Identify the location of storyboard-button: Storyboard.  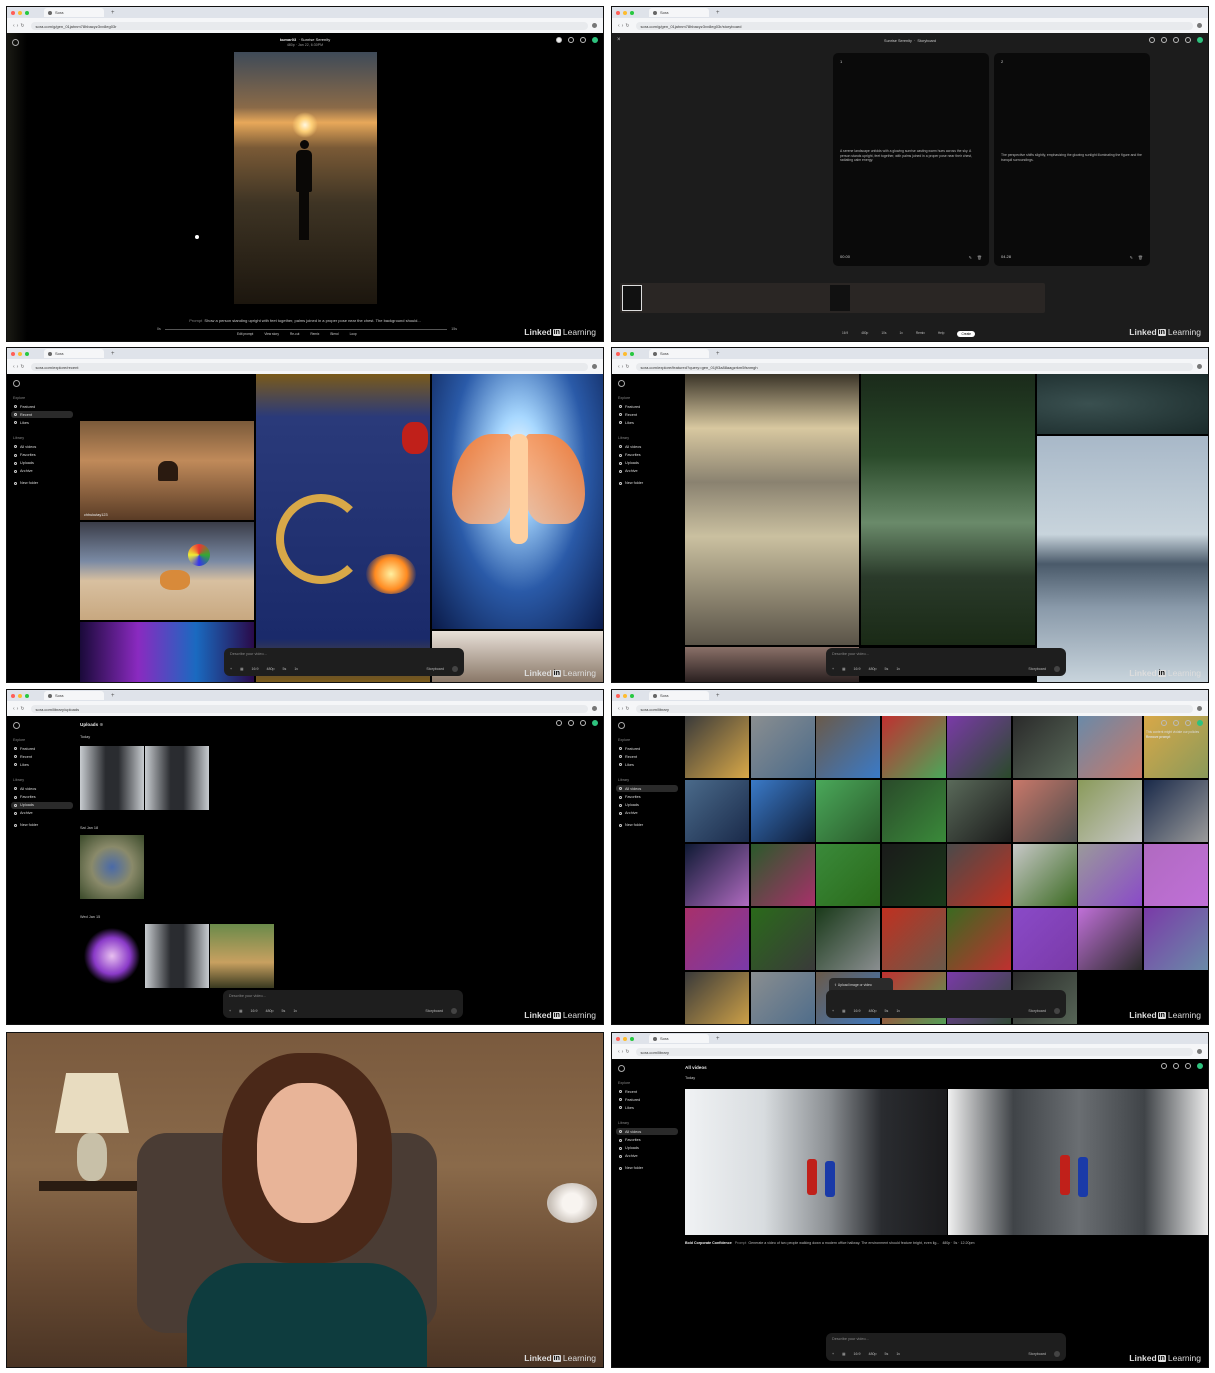
(434, 1011).